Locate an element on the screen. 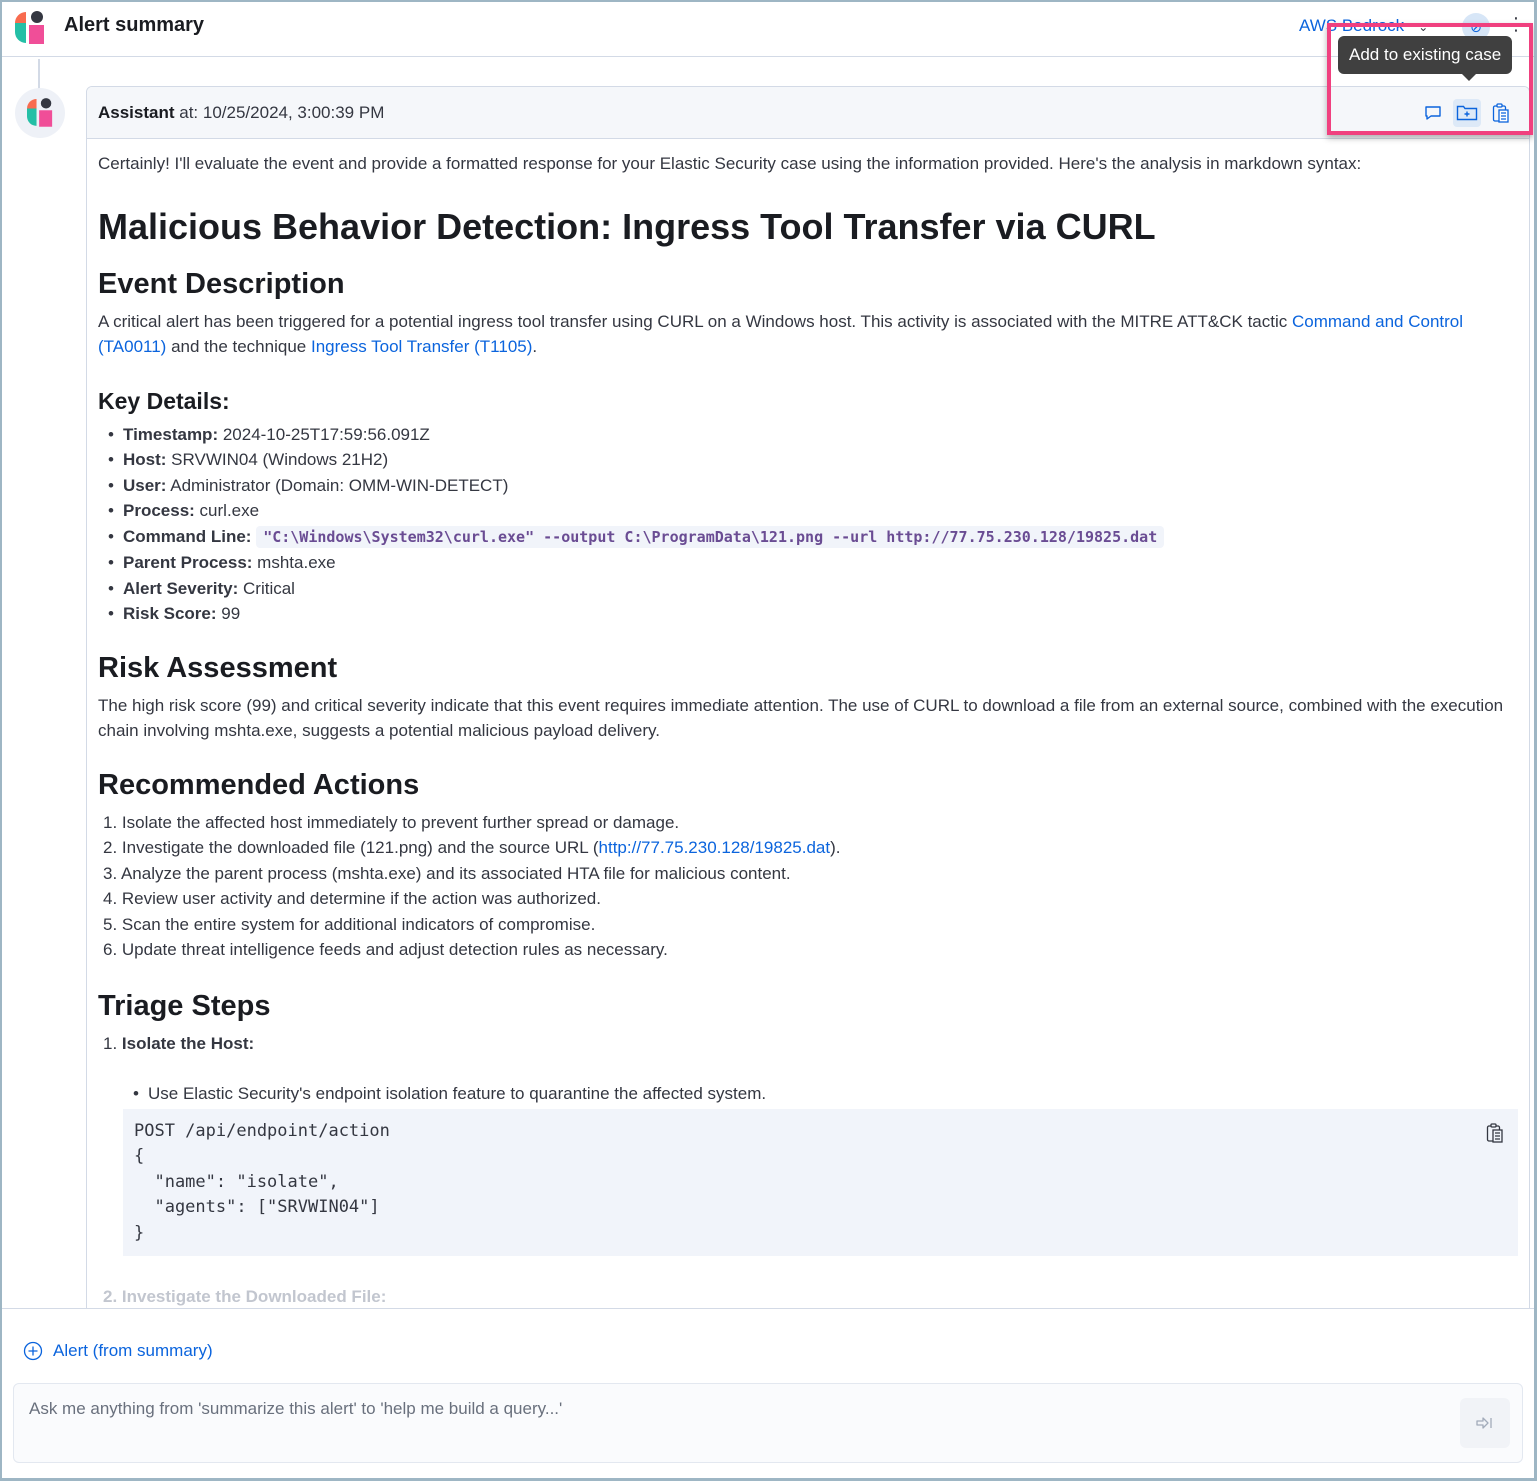 This screenshot has height=1481, width=1537. list-item: Parent Process: mshta.exe is located at coordinates (813, 563).